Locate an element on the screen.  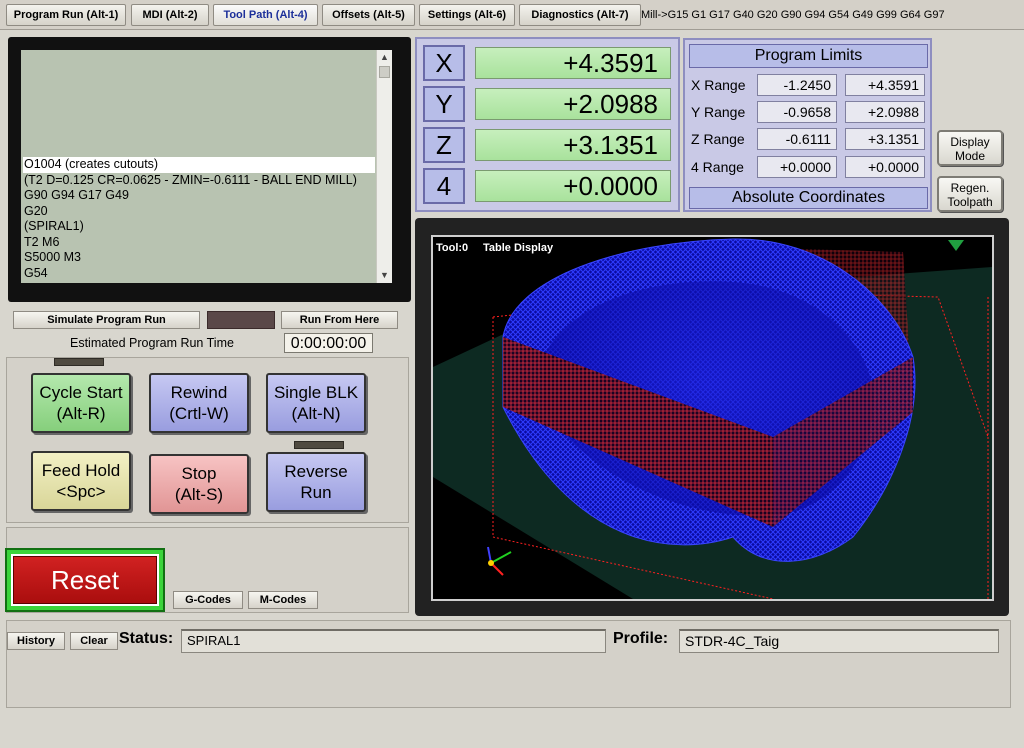
rewind-label: Rewind is located at coordinates (199, 392).